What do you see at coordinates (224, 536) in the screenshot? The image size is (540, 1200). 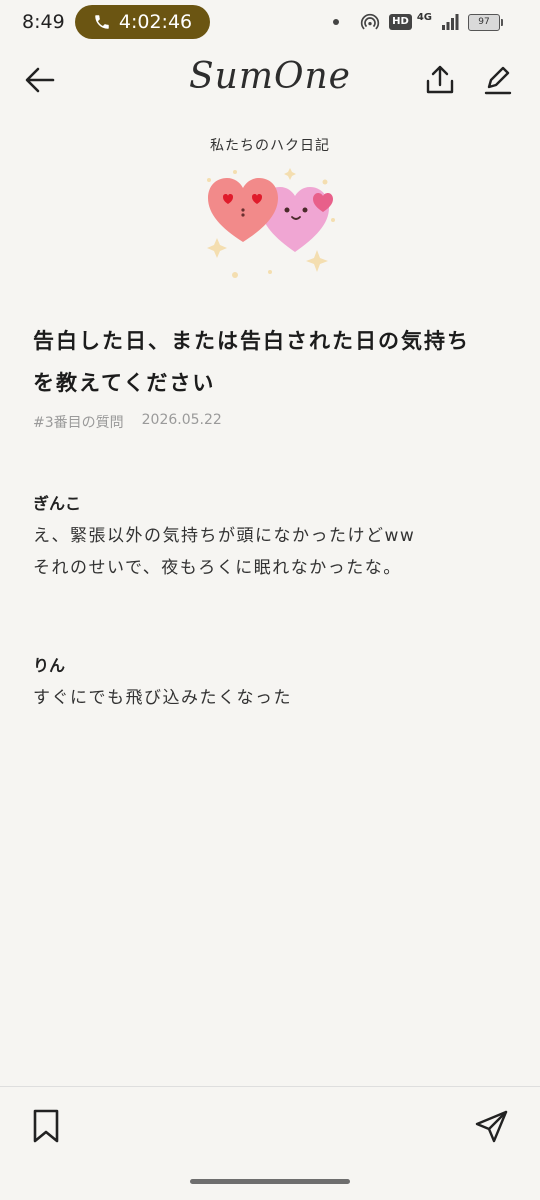 I see `answer-line: え、緊張以外の気持ちが頭になかったけどww` at bounding box center [224, 536].